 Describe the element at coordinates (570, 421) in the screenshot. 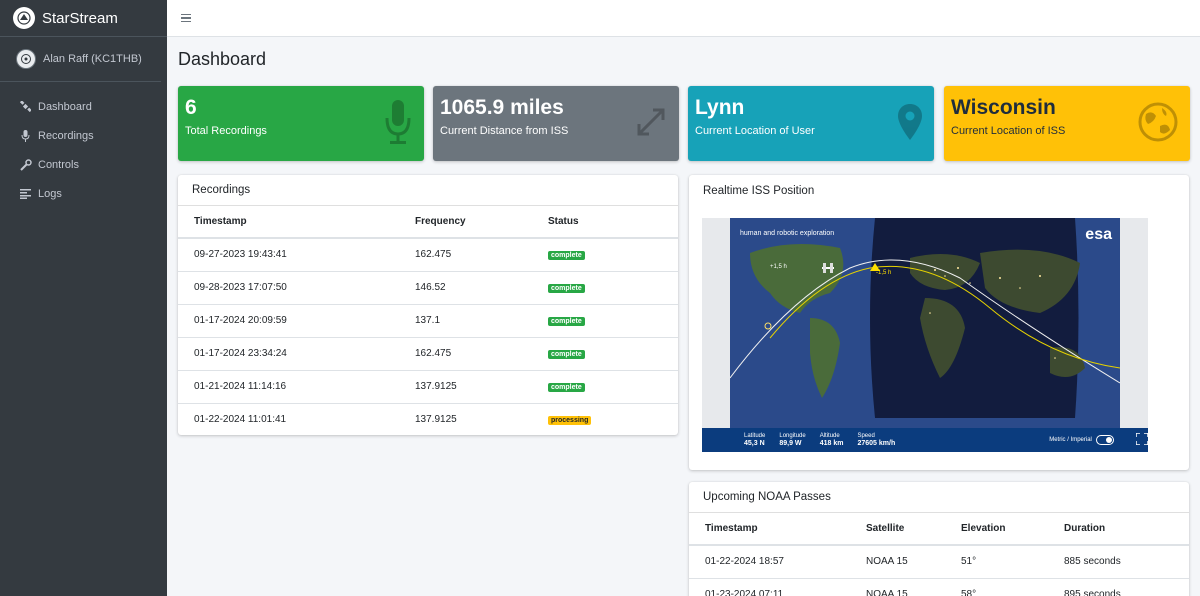

I see `status-badge: processing` at that location.